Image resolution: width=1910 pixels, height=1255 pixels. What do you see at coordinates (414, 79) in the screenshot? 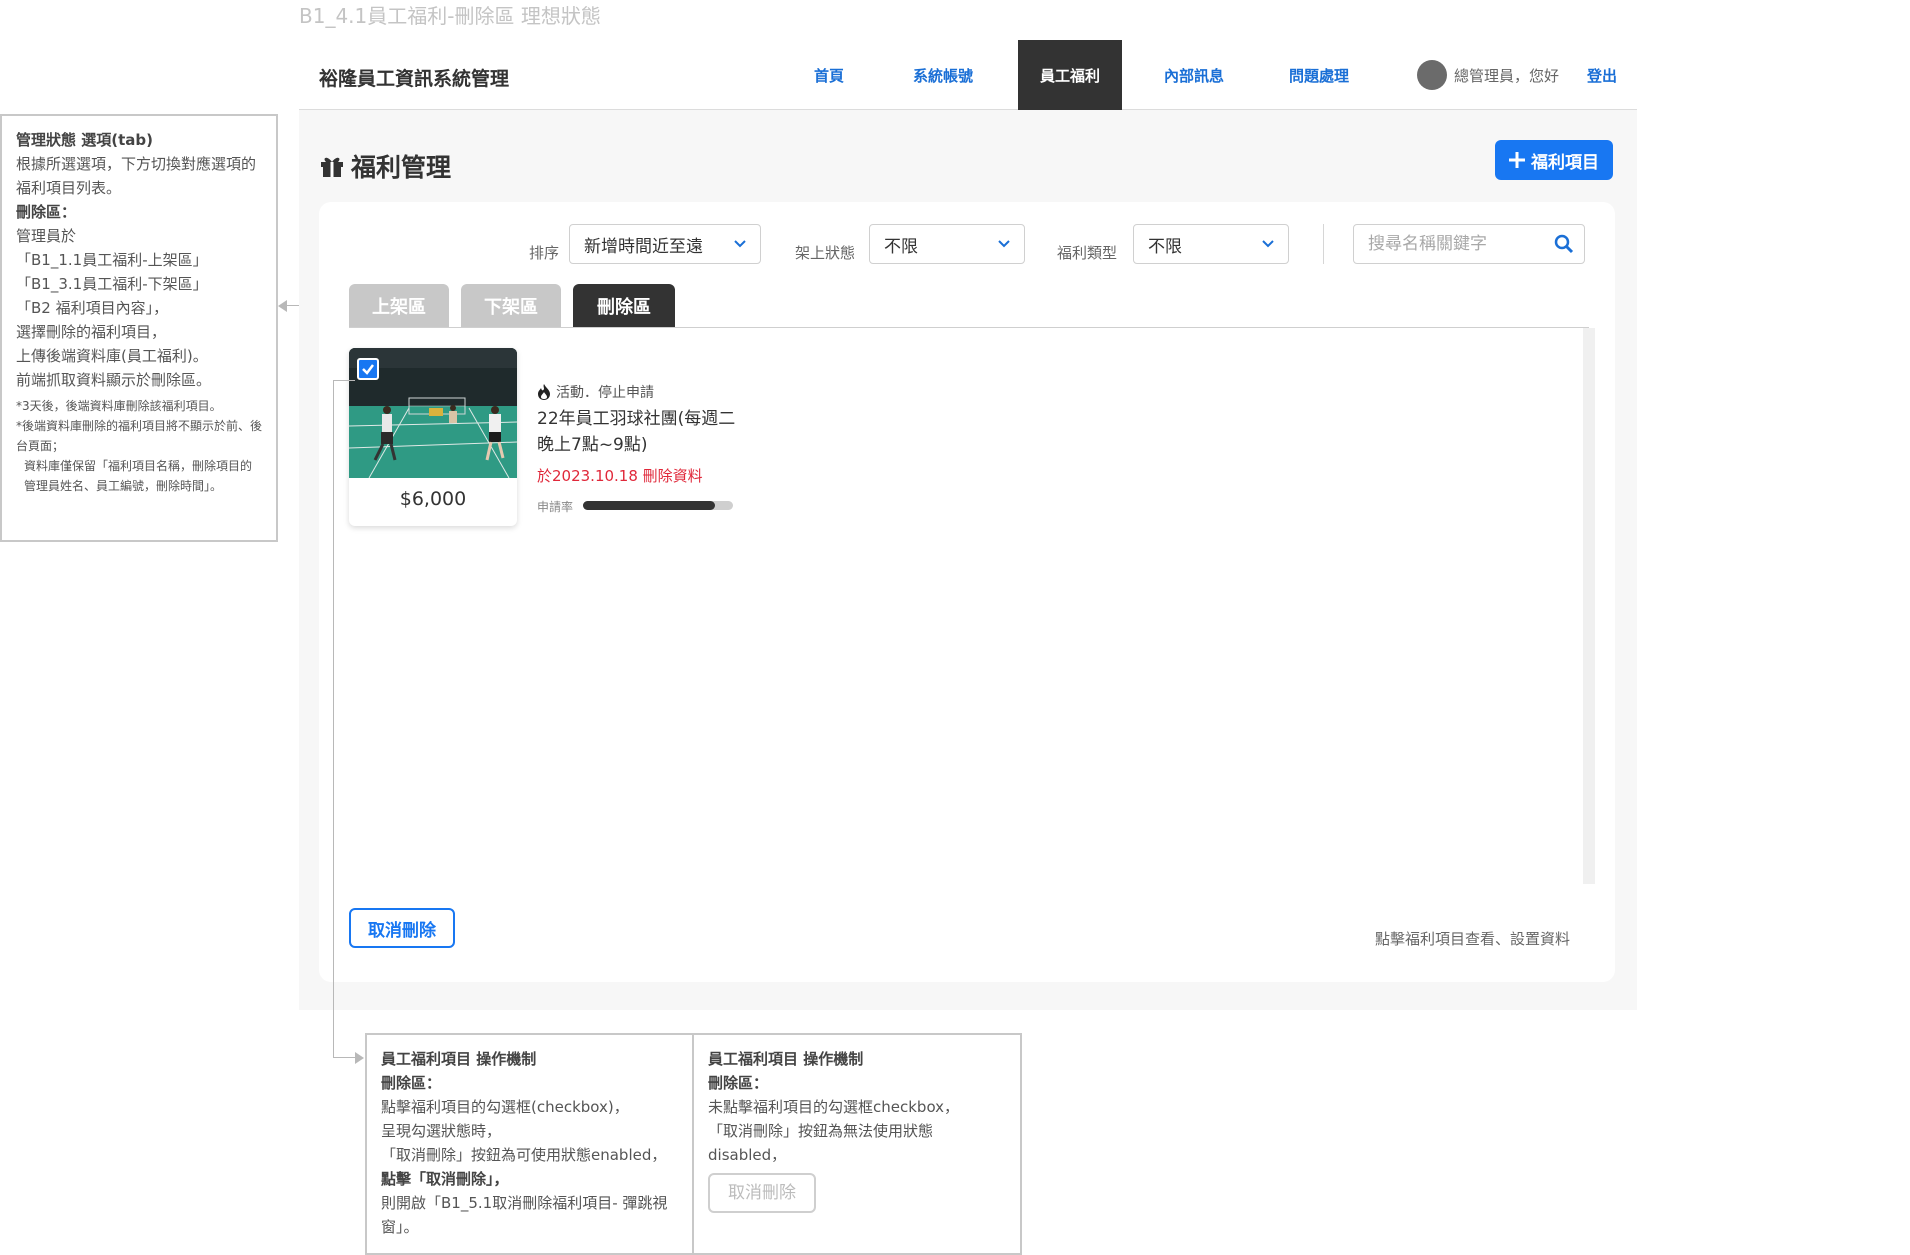
I see `brand-title: 裕隆員工資訊系統管理` at bounding box center [414, 79].